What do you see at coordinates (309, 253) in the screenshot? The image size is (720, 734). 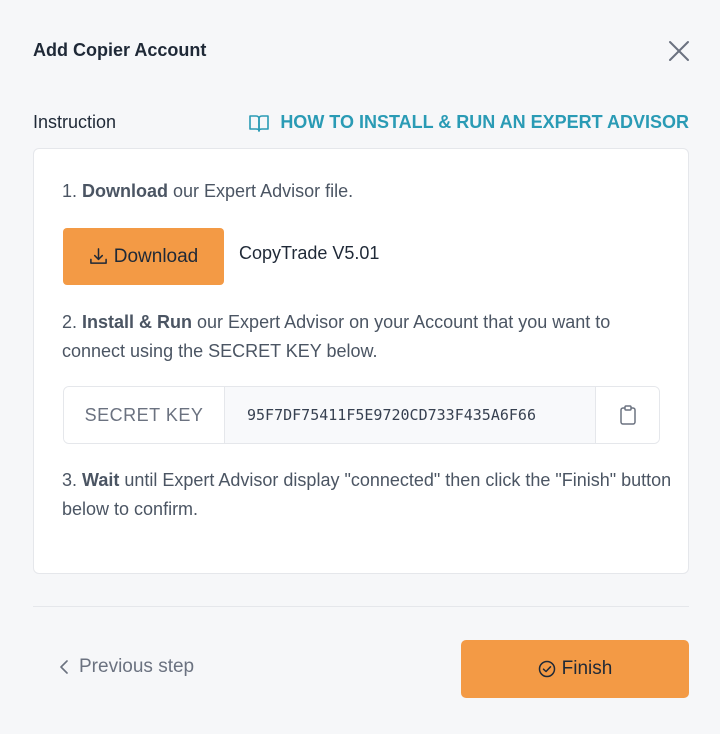 I see `ea-version-label: CopyTrade V5.01` at bounding box center [309, 253].